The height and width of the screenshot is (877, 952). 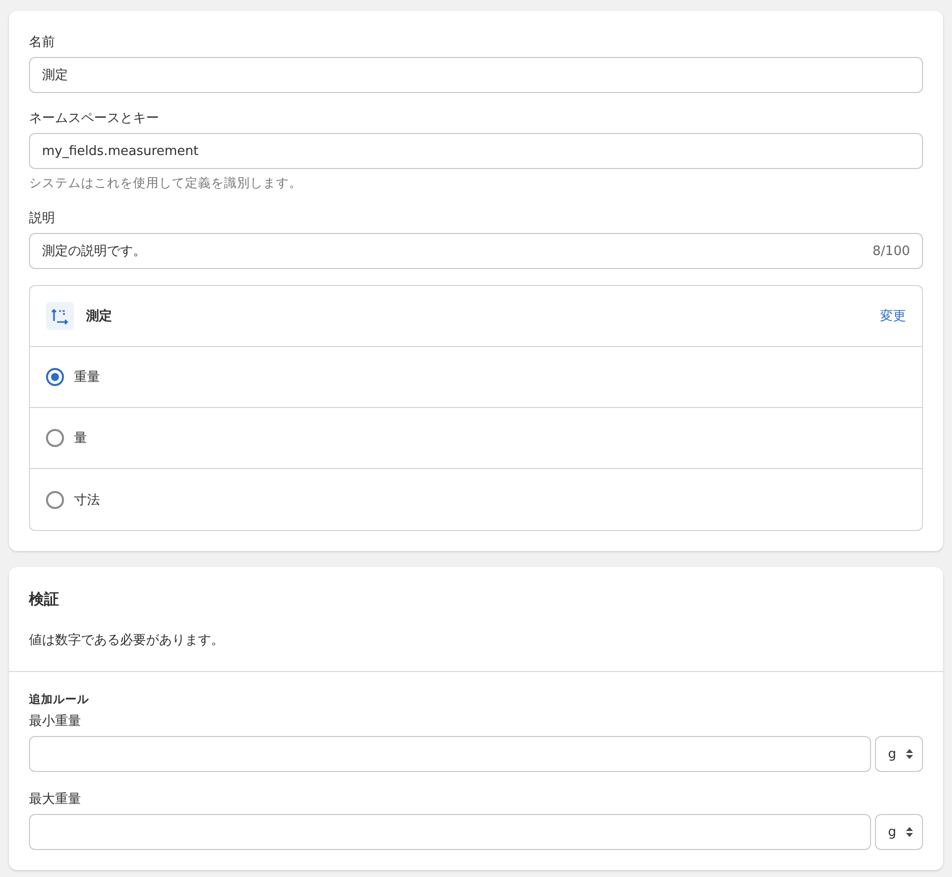 I want to click on type-title: 測定, so click(x=99, y=316).